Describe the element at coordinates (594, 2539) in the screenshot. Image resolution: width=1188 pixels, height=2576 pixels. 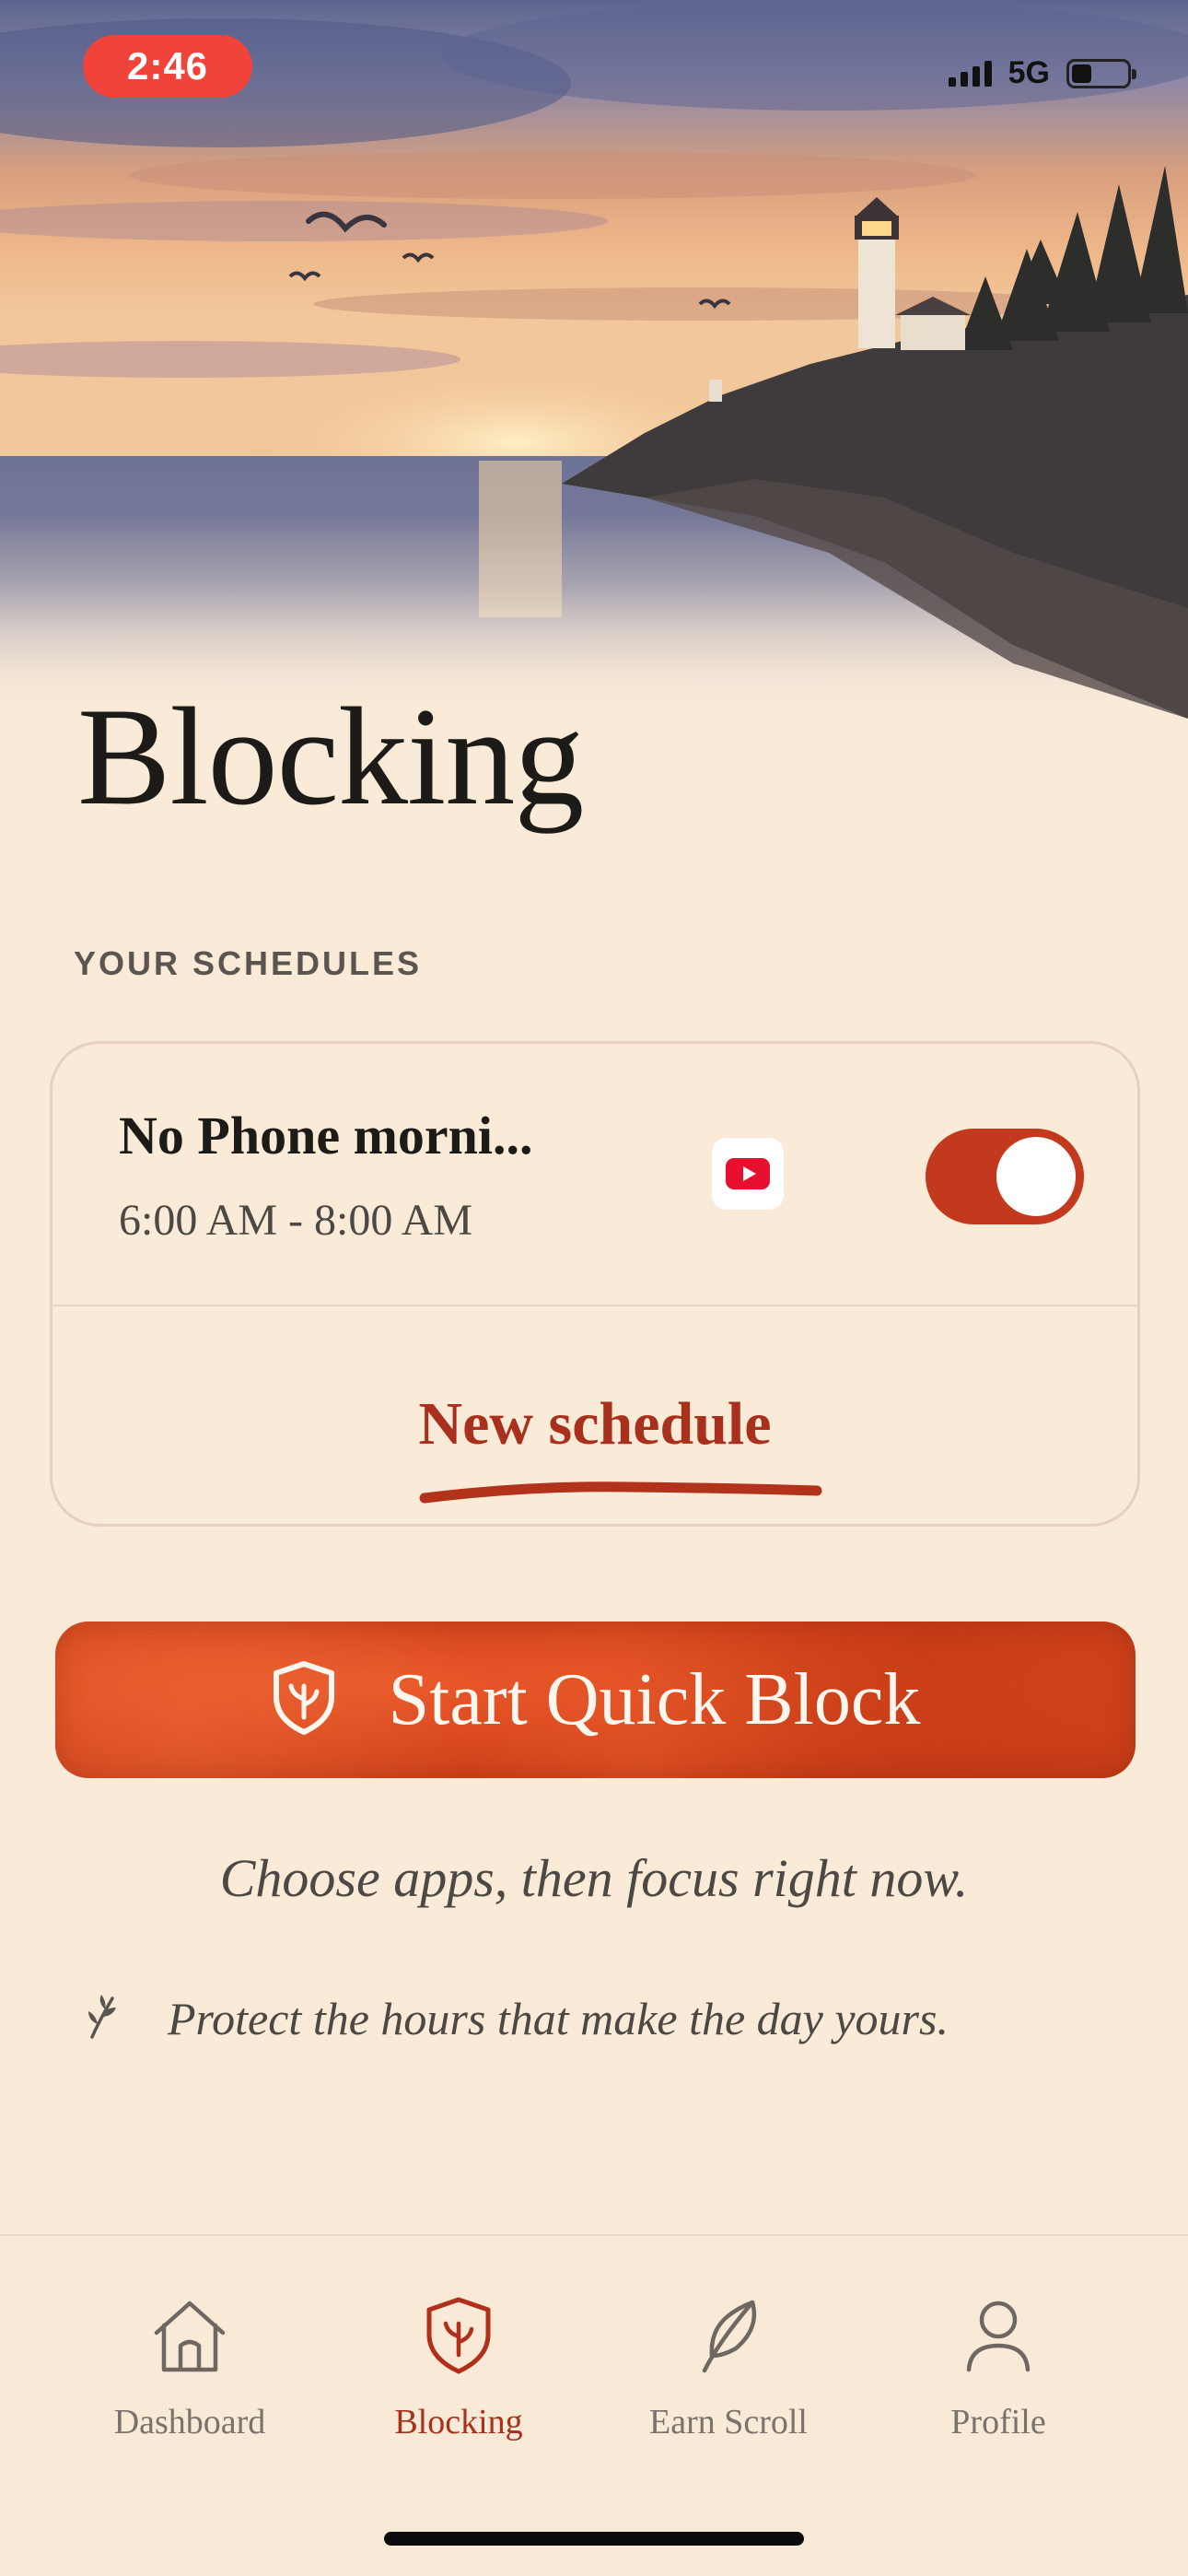
I see `home-indicator` at that location.